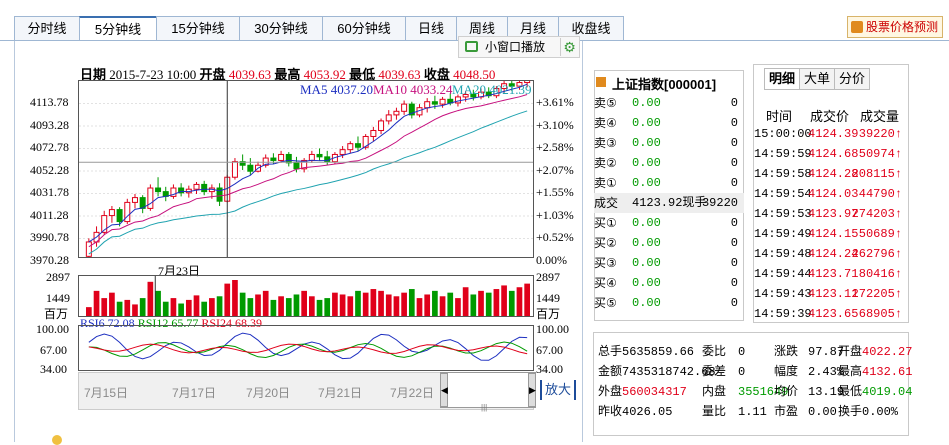  I want to click on tab-0: 分时线, so click(47, 28).